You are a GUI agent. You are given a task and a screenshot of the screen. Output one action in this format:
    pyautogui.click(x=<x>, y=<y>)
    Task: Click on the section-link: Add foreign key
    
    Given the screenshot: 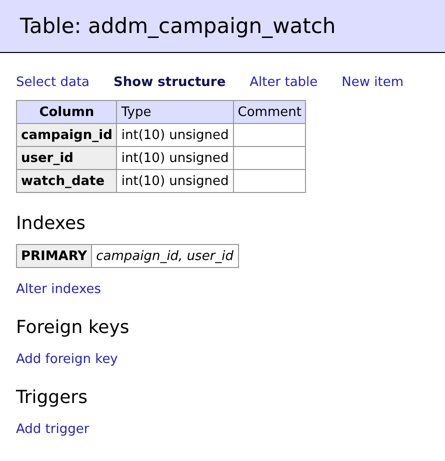 What is the action you would take?
    pyautogui.click(x=67, y=359)
    